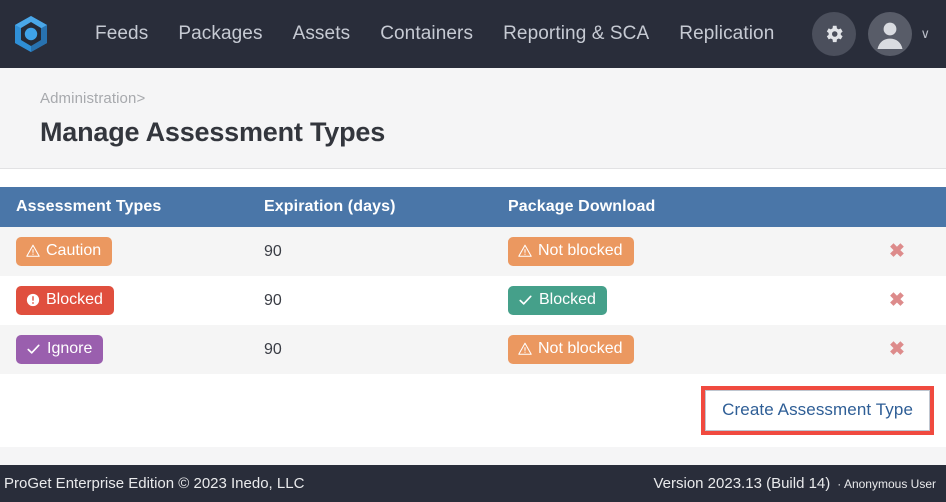 This screenshot has height=502, width=946. I want to click on breadcrumb: Administration>, so click(493, 98).